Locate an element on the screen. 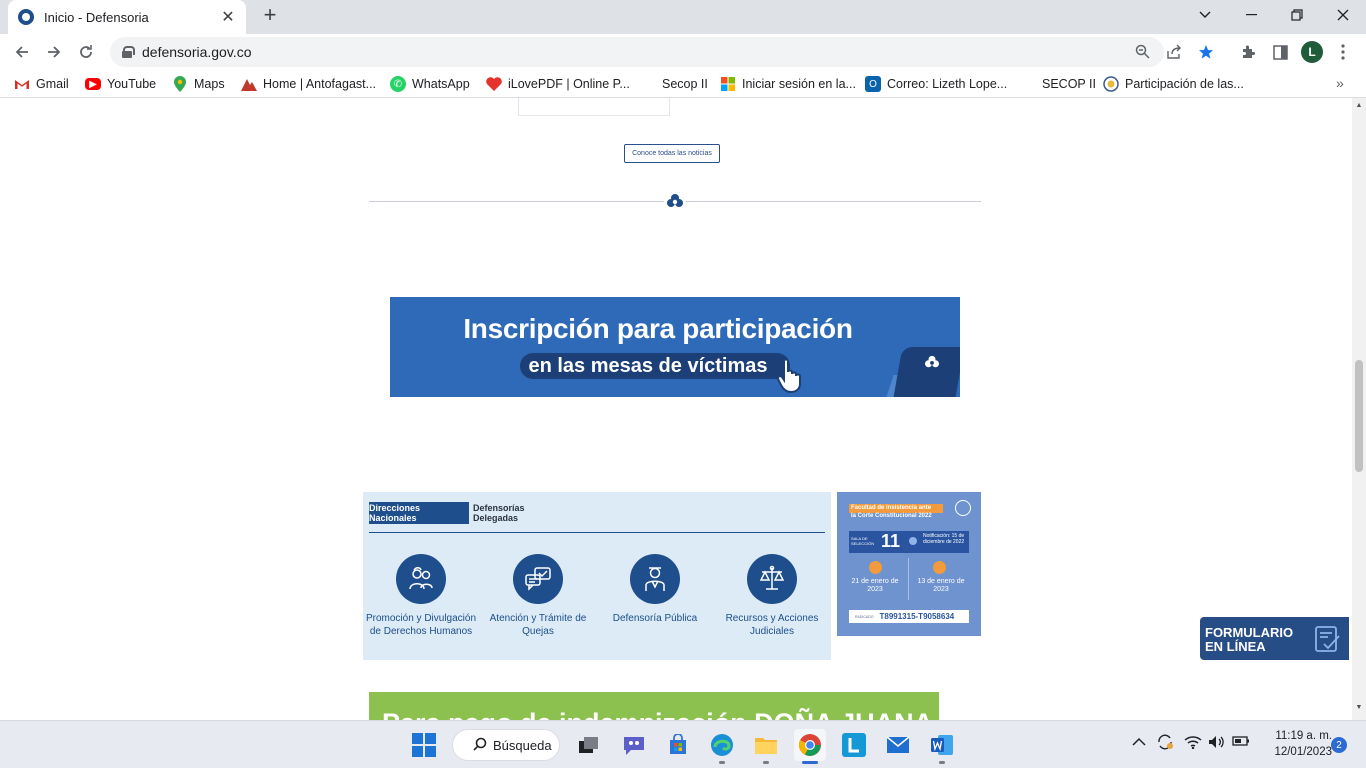 The image size is (1366, 768). edge-browser-icon is located at coordinates (722, 745).